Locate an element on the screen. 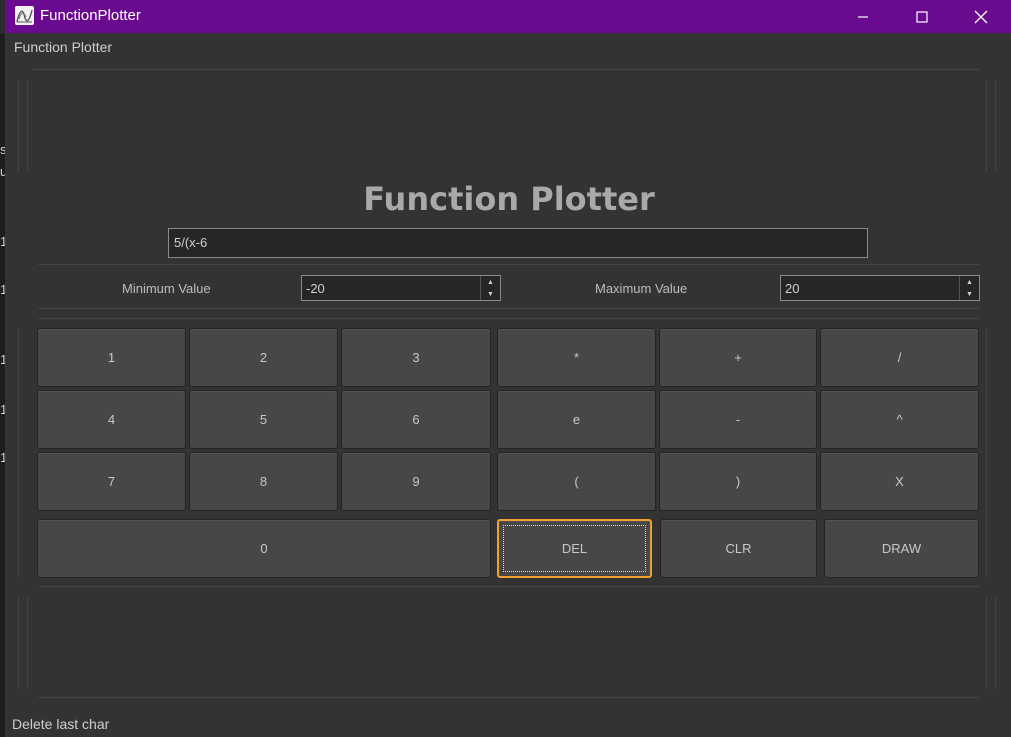 The image size is (1011, 737). close-paren-button: ) is located at coordinates (738, 481).